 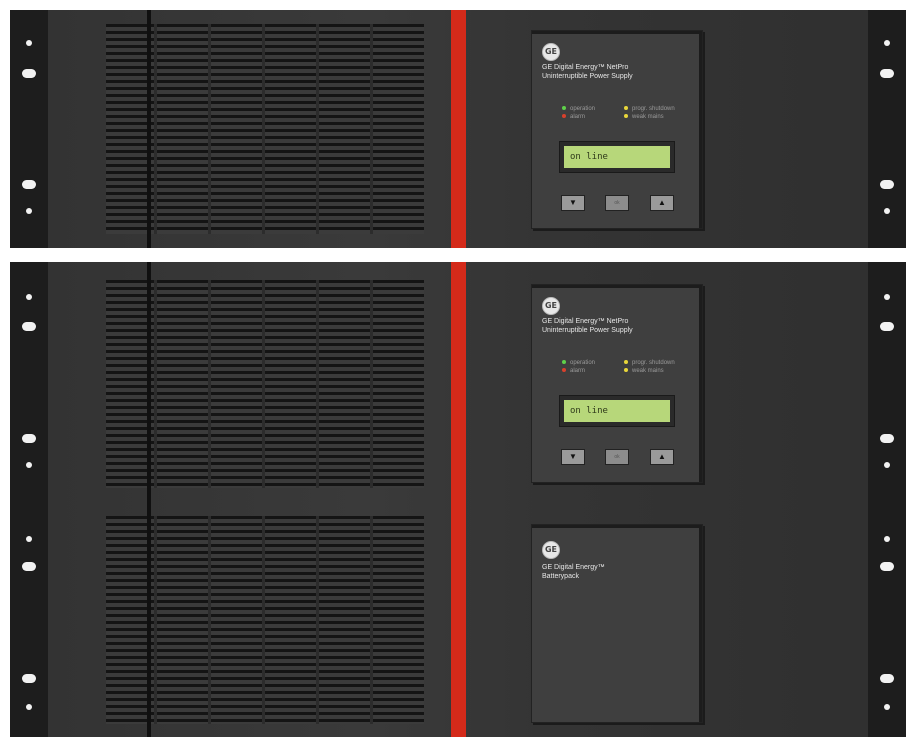 What do you see at coordinates (617, 623) in the screenshot?
I see `front-cover-panel: GE GE Digital Energy™ Batterypack` at bounding box center [617, 623].